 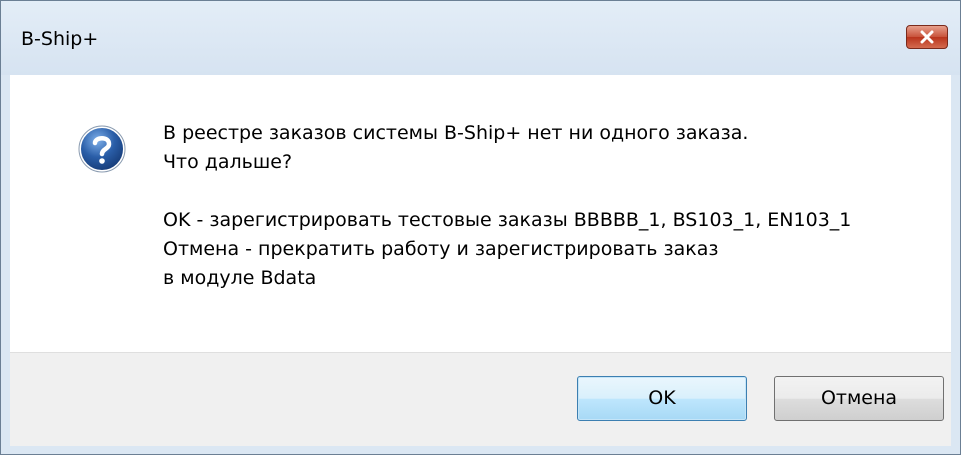 What do you see at coordinates (228, 162) in the screenshot?
I see `message-line: Что дальше?` at bounding box center [228, 162].